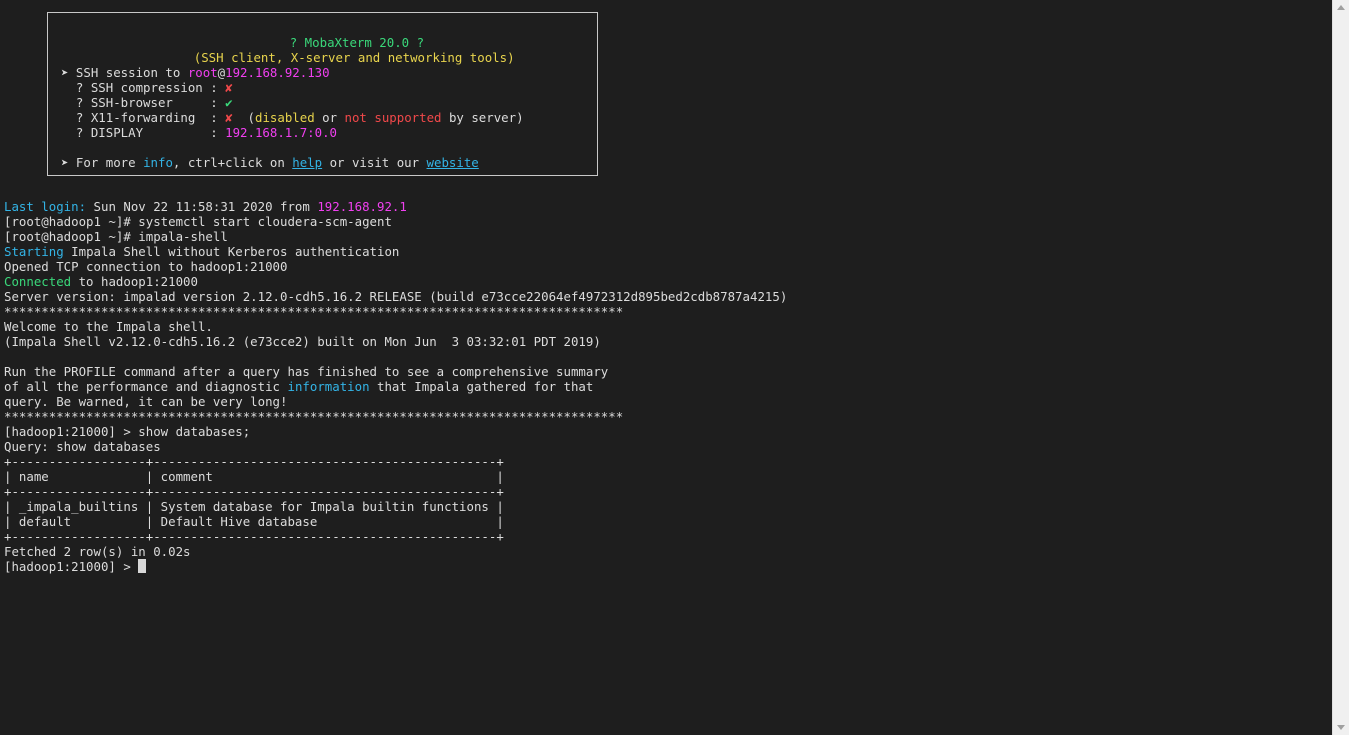 The image size is (1349, 735). What do you see at coordinates (146, 266) in the screenshot?
I see `opened-connection-line: Opened TCP connection to hadoop1:21000` at bounding box center [146, 266].